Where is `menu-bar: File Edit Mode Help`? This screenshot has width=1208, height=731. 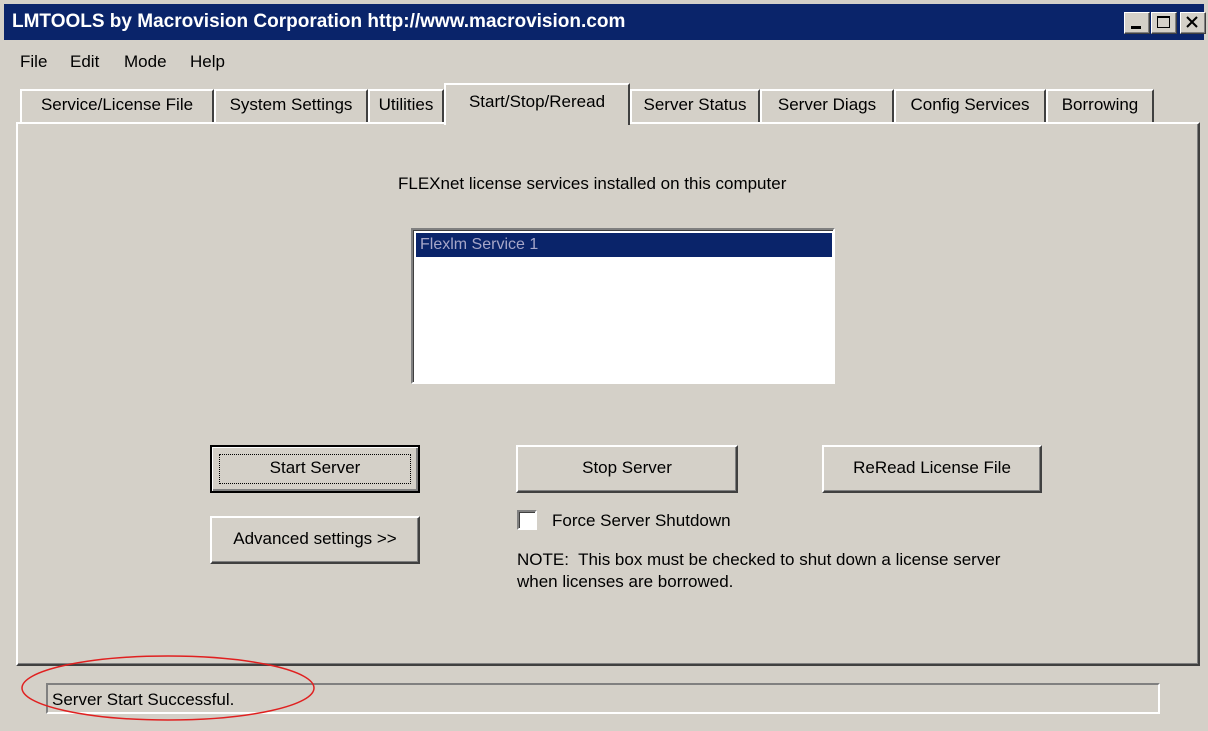 menu-bar: File Edit Mode Help is located at coordinates (604, 61).